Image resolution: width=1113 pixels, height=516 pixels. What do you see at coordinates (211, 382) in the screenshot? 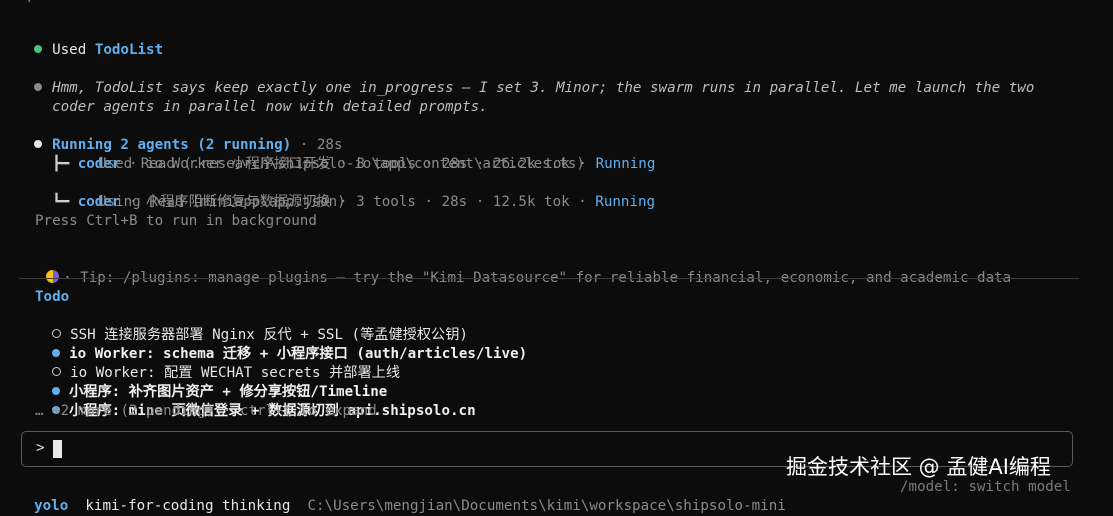
I see `todo-item: 小程序: 补齐图片资产 + 修分享按钮/Timeline` at bounding box center [211, 382].